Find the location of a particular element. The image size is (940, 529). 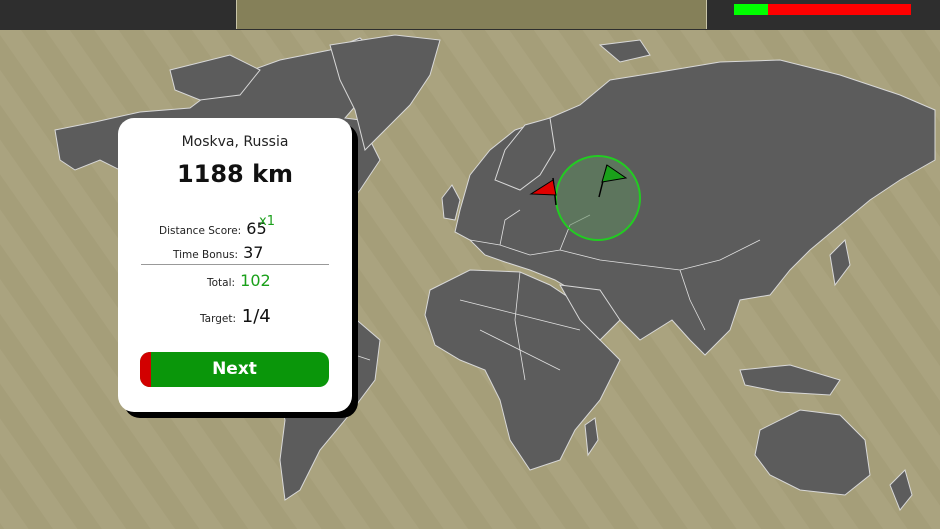

time-bonus-value: 37 is located at coordinates (253, 252).